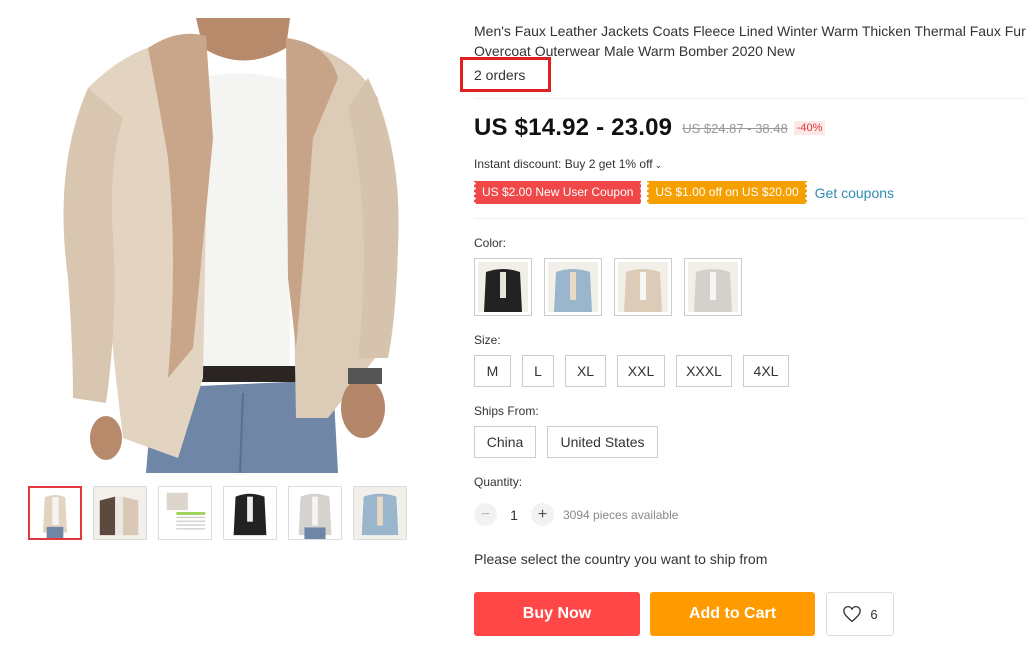  Describe the element at coordinates (557, 614) in the screenshot. I see `buy-now-button: Buy Now` at that location.